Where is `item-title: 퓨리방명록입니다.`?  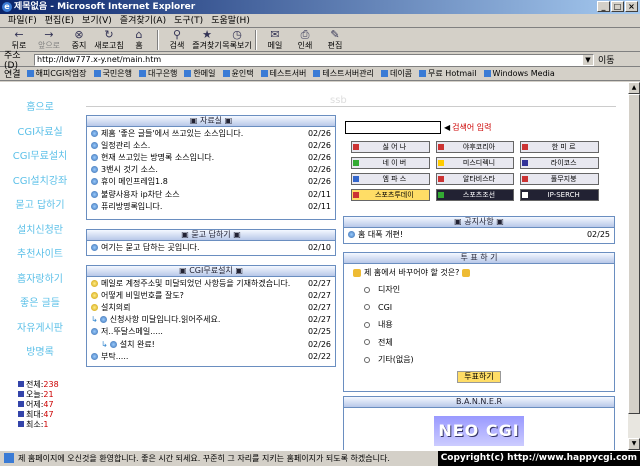 item-title: 퓨리방명록입니다. is located at coordinates (202, 206).